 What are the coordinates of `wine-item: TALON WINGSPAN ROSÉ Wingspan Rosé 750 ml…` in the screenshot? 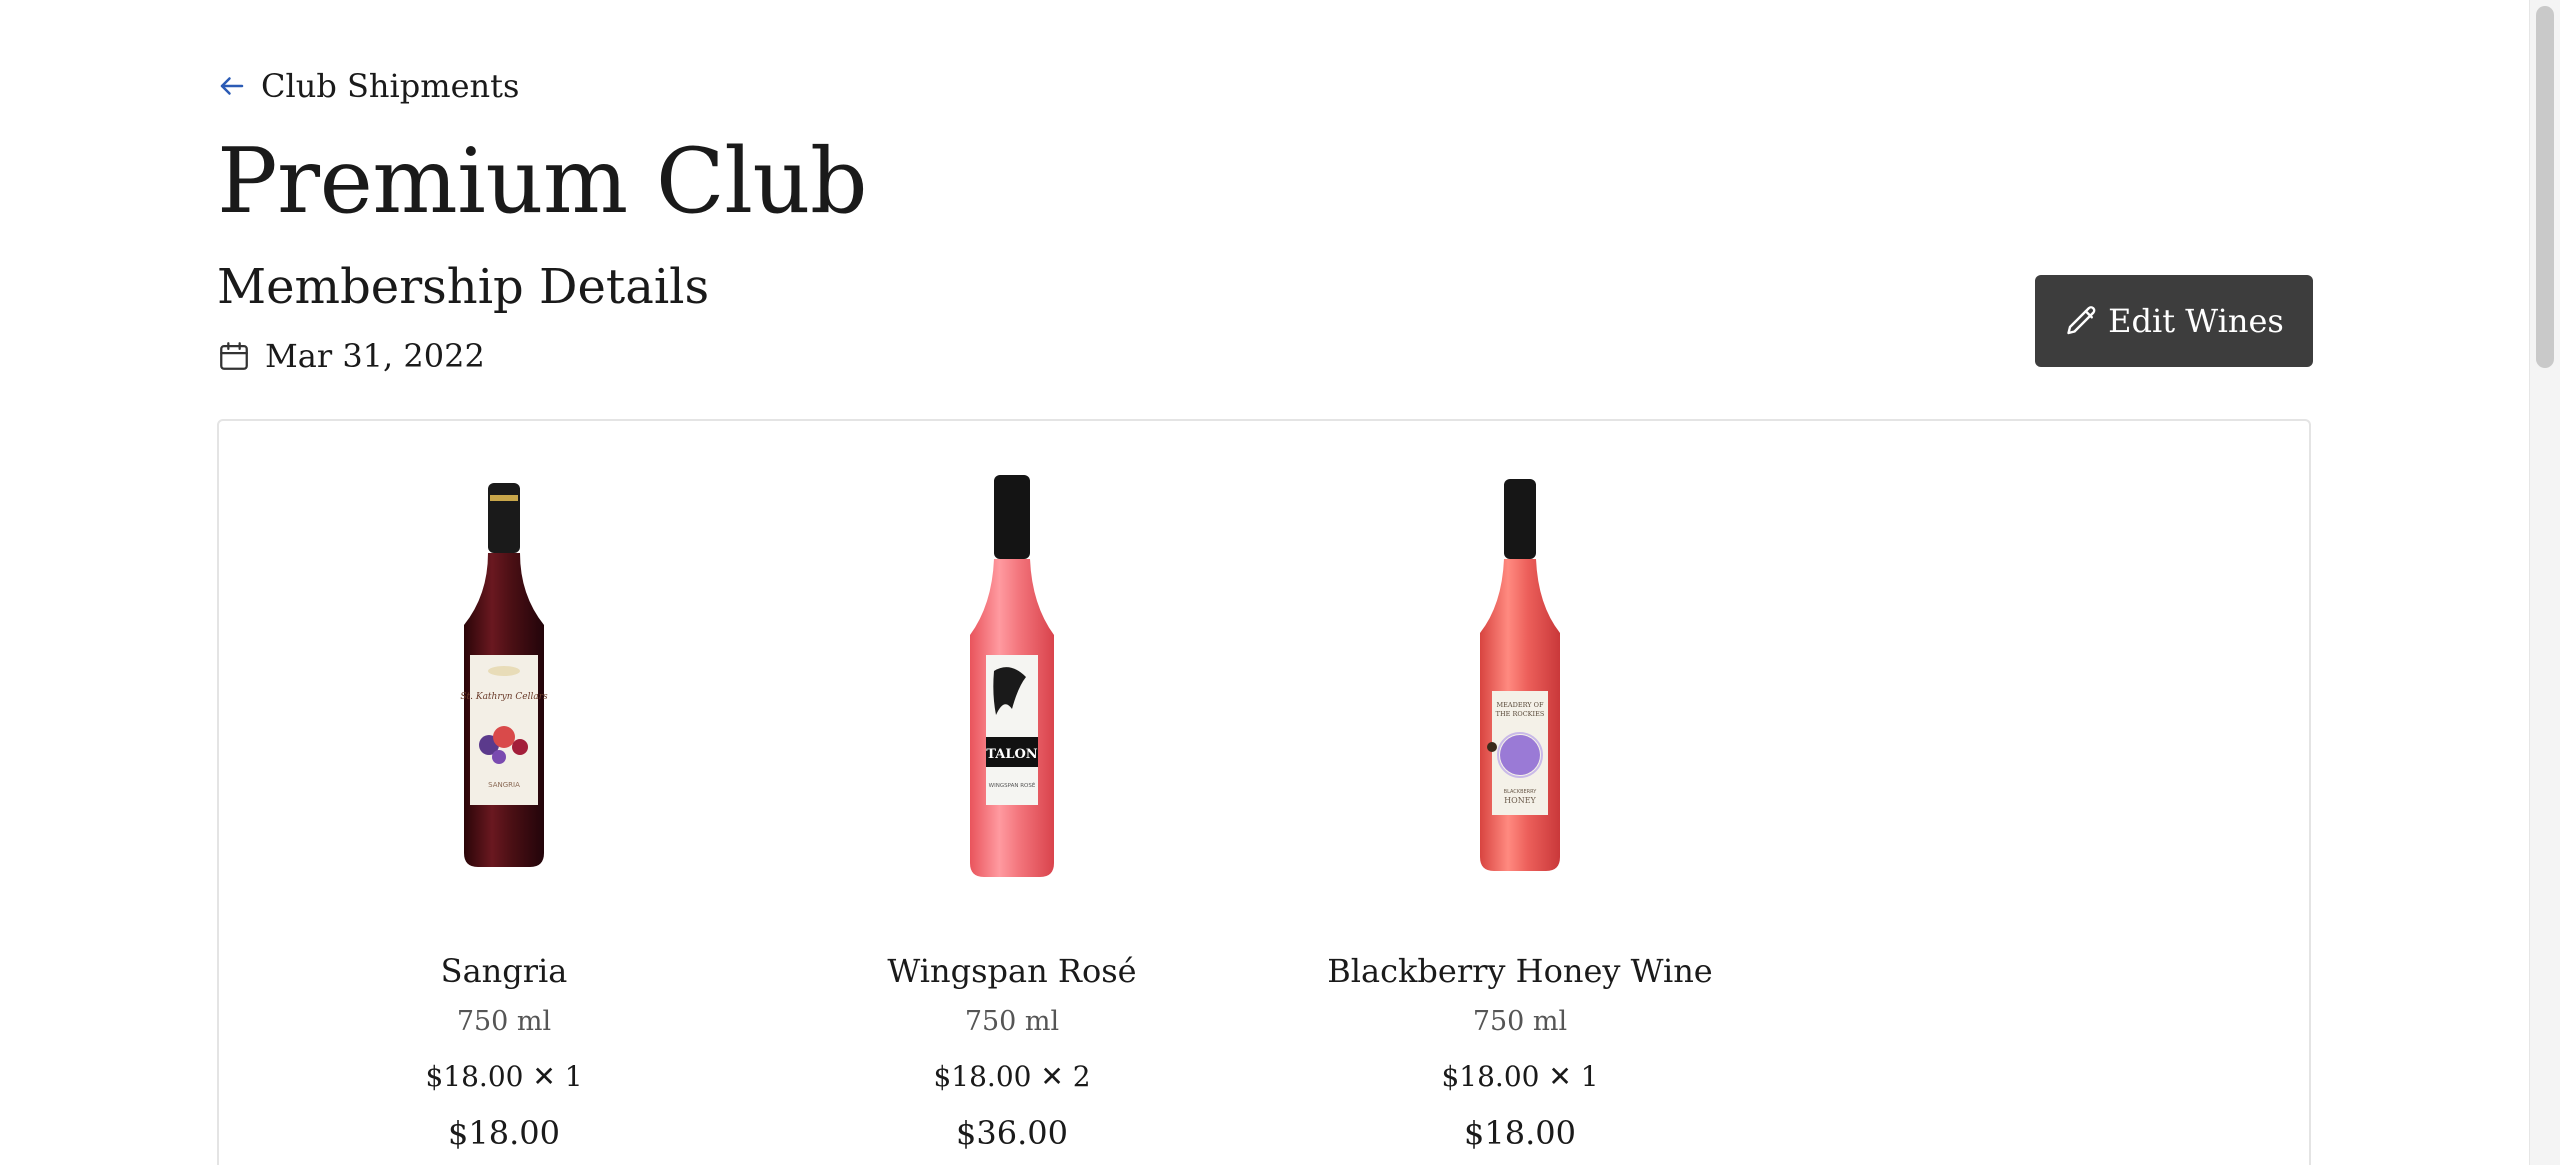 It's located at (1012, 813).